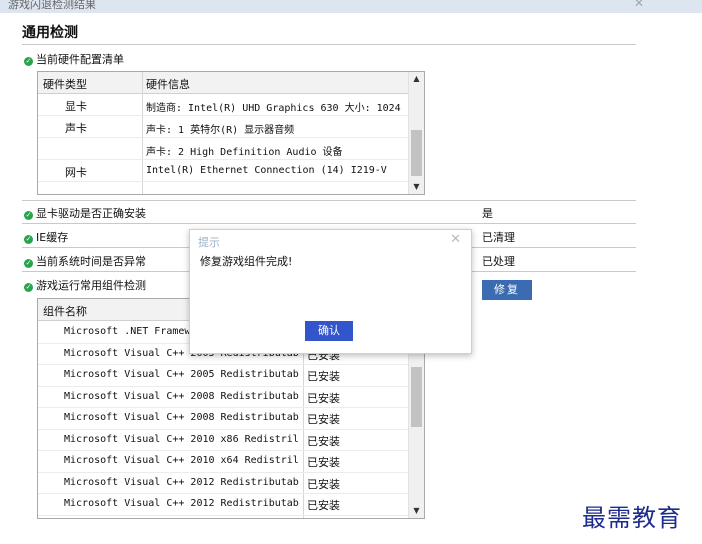 Image resolution: width=702 pixels, height=544 pixels. I want to click on dialog-close-icon: ✕, so click(455, 239).